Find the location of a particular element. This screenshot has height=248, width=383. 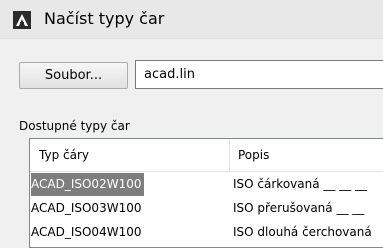

list-header: Typ čáry Popis is located at coordinates (206, 155).